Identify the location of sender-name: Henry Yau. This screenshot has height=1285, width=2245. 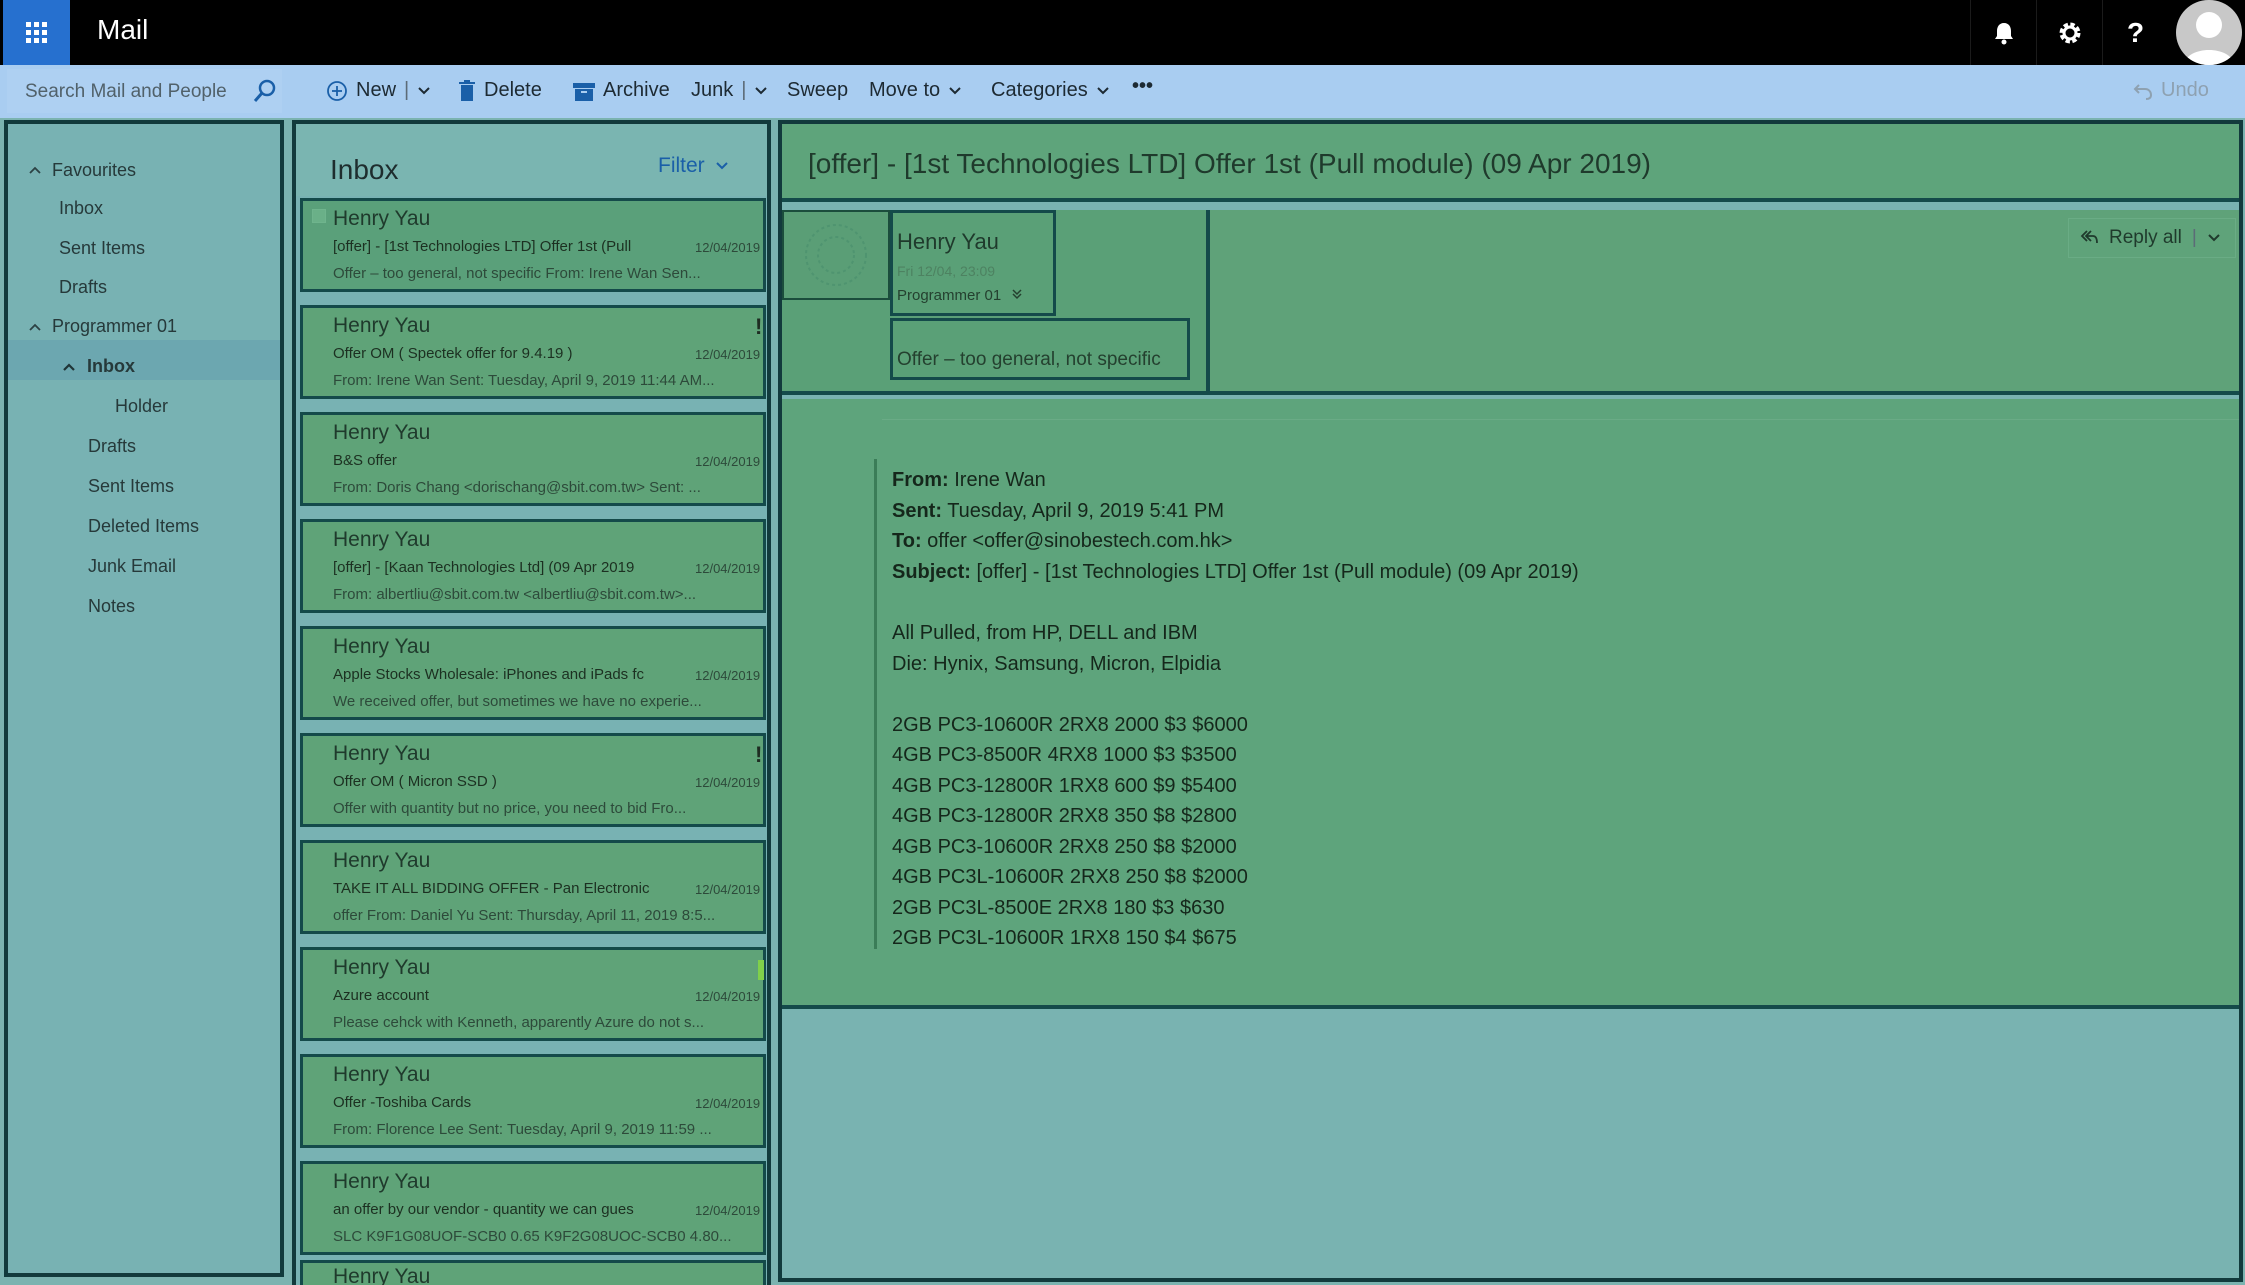
(948, 242).